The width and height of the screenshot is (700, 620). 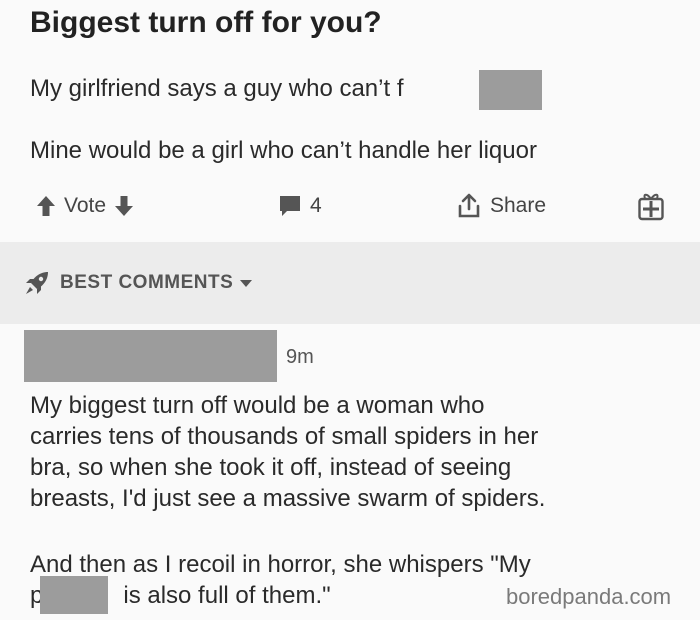 What do you see at coordinates (227, 595) in the screenshot?
I see `comment-text-end: is also full of them."` at bounding box center [227, 595].